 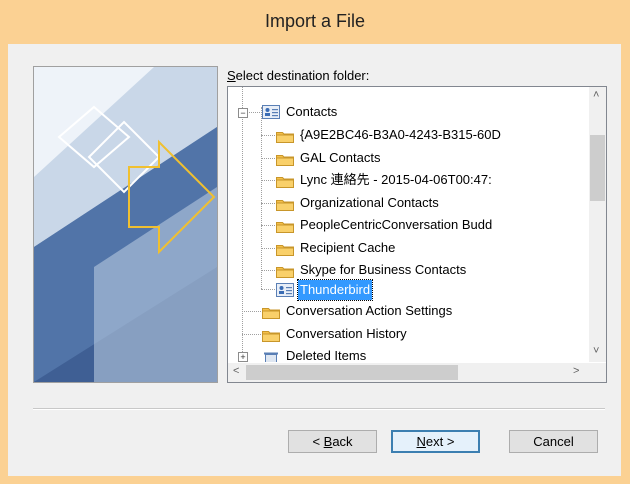 What do you see at coordinates (302, 75) in the screenshot?
I see `destination-label-rest: elect destination folder:` at bounding box center [302, 75].